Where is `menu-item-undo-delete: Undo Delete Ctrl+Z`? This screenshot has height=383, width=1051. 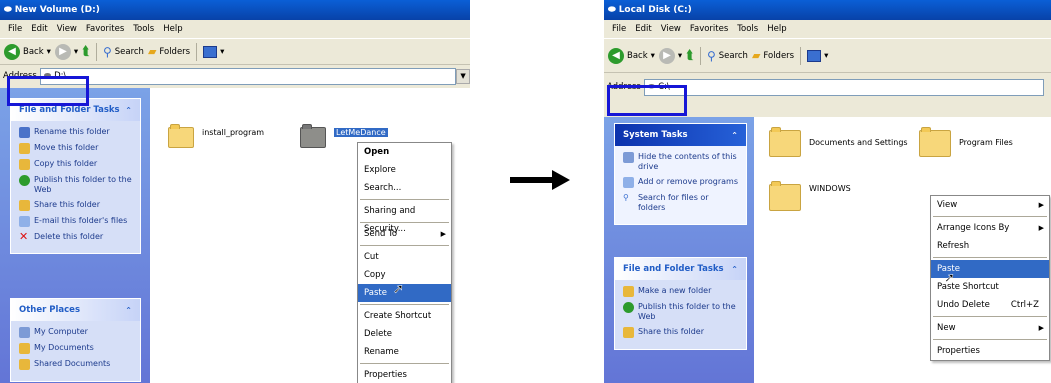 menu-item-undo-delete: Undo Delete Ctrl+Z is located at coordinates (990, 305).